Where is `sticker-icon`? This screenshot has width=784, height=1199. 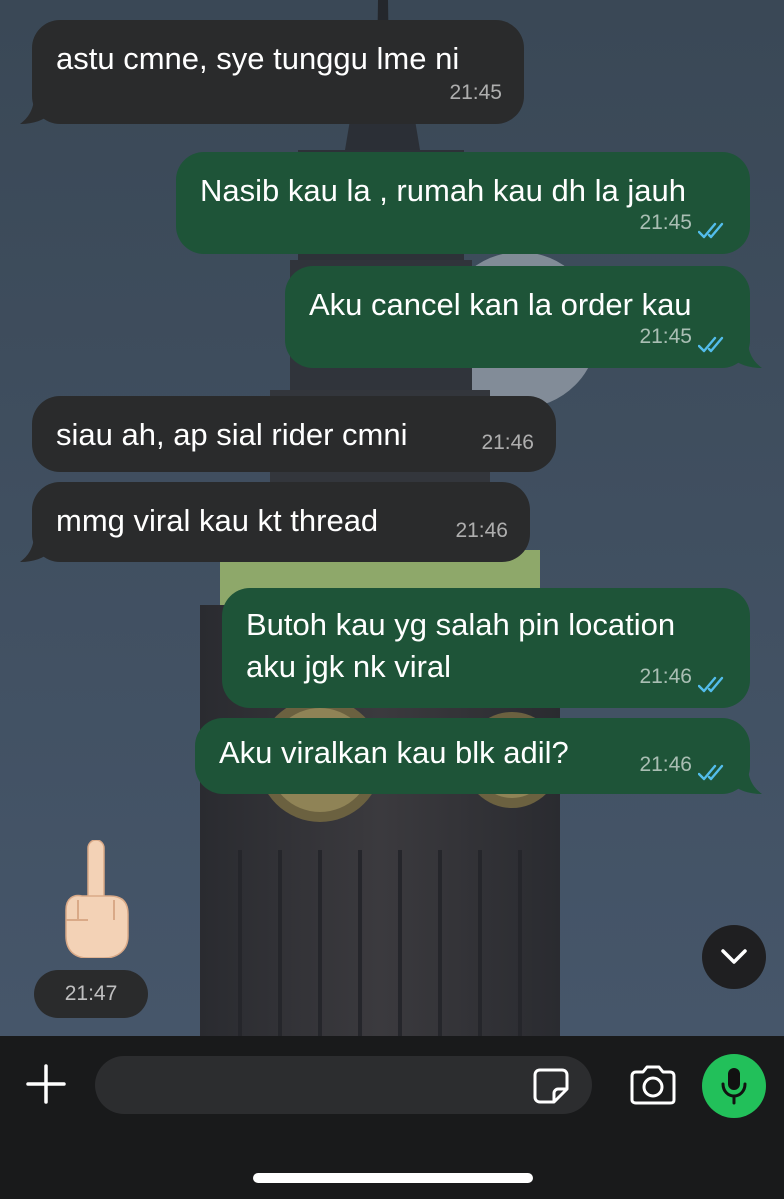
sticker-icon is located at coordinates (551, 1086).